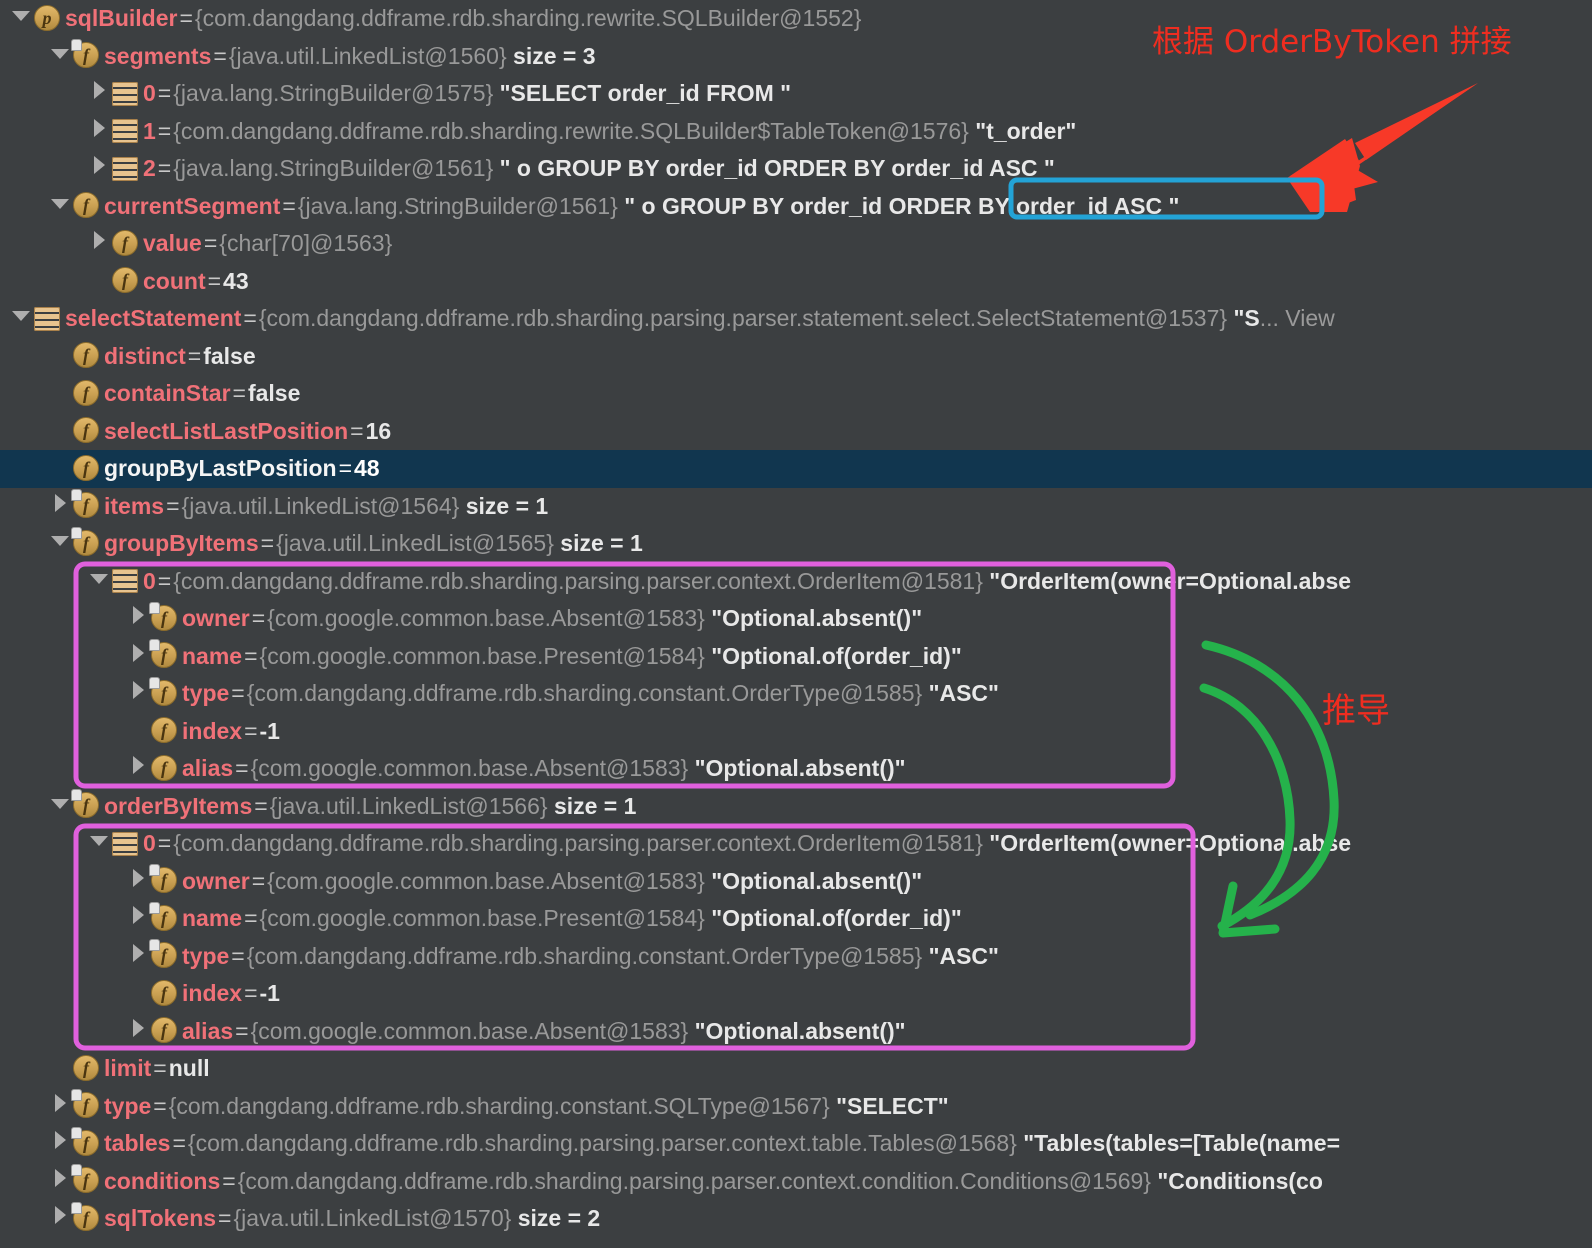 This screenshot has height=1248, width=1592. Describe the element at coordinates (1297, 318) in the screenshot. I see `view-link: ... View` at that location.